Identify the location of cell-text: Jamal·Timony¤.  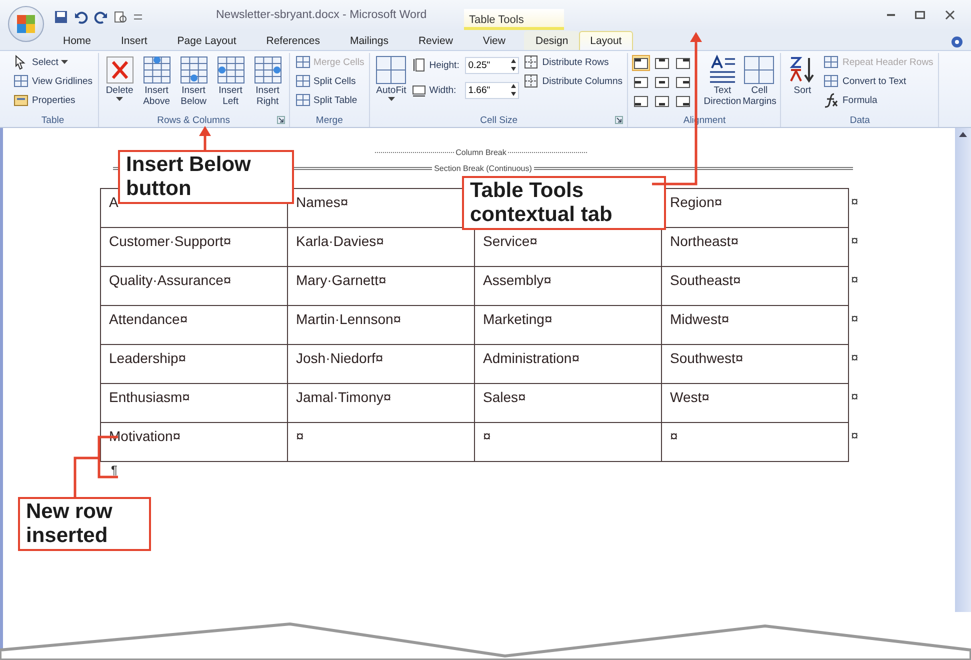
(344, 397).